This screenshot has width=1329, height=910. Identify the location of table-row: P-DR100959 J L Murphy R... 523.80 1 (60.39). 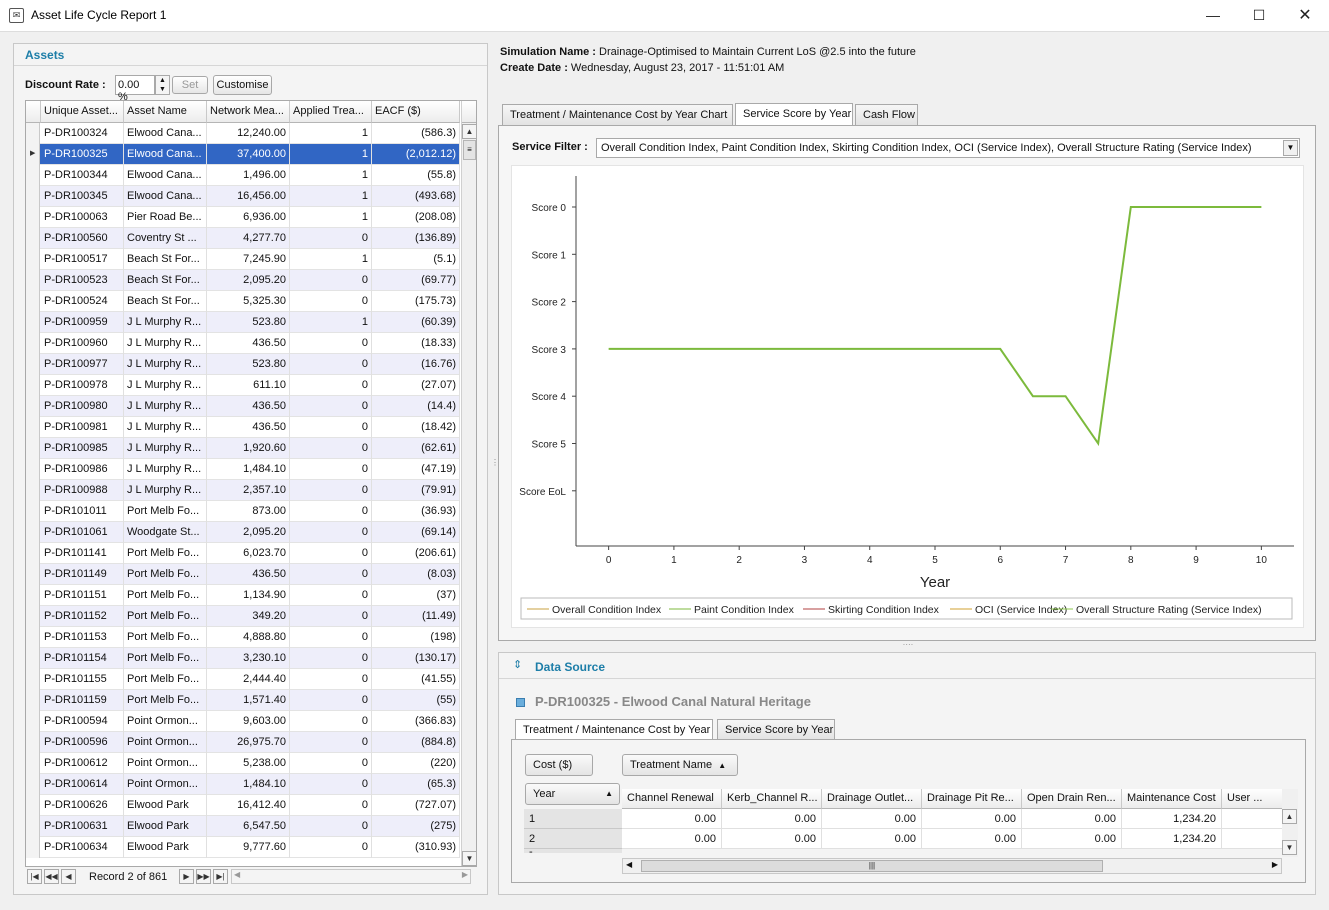
(243, 322).